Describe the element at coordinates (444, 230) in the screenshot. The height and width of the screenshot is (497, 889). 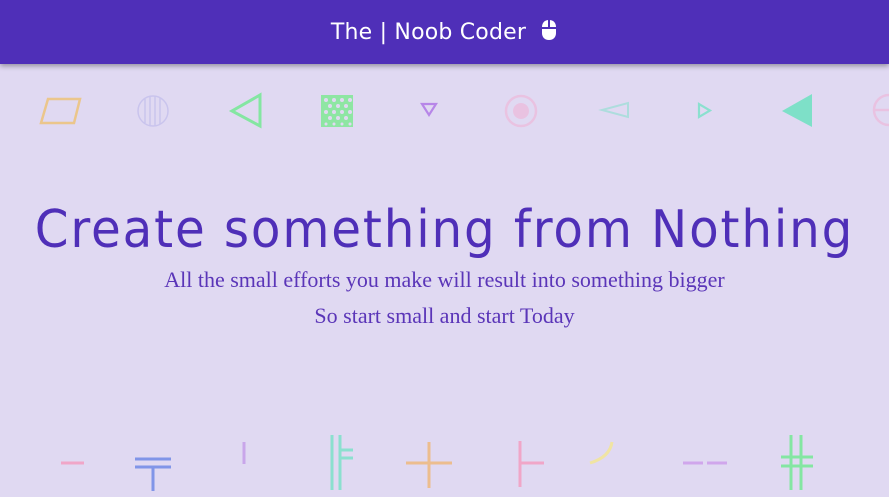
I see `hero-title: Create something from Nothing` at that location.